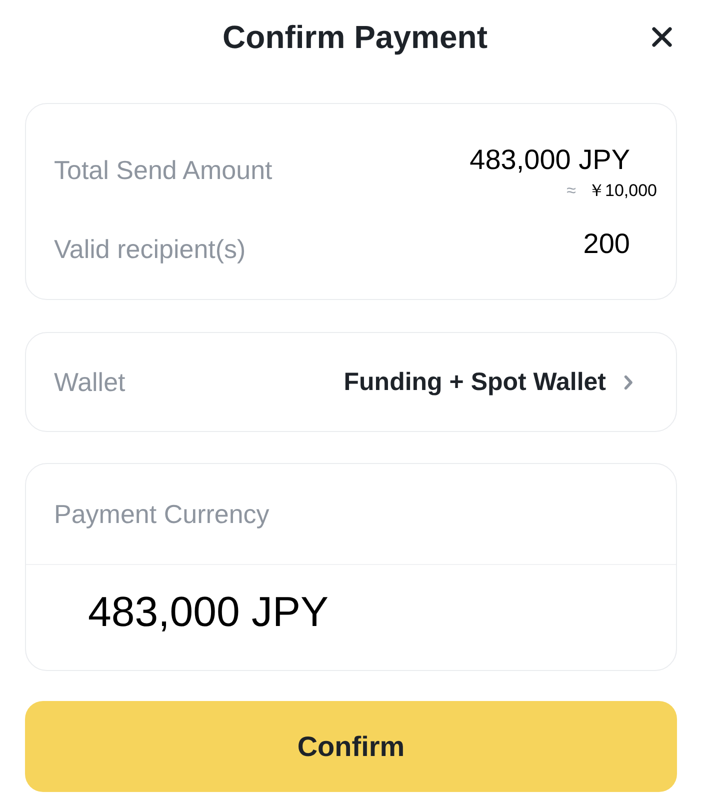  What do you see at coordinates (162, 514) in the screenshot?
I see `field-label: Payment Currency` at bounding box center [162, 514].